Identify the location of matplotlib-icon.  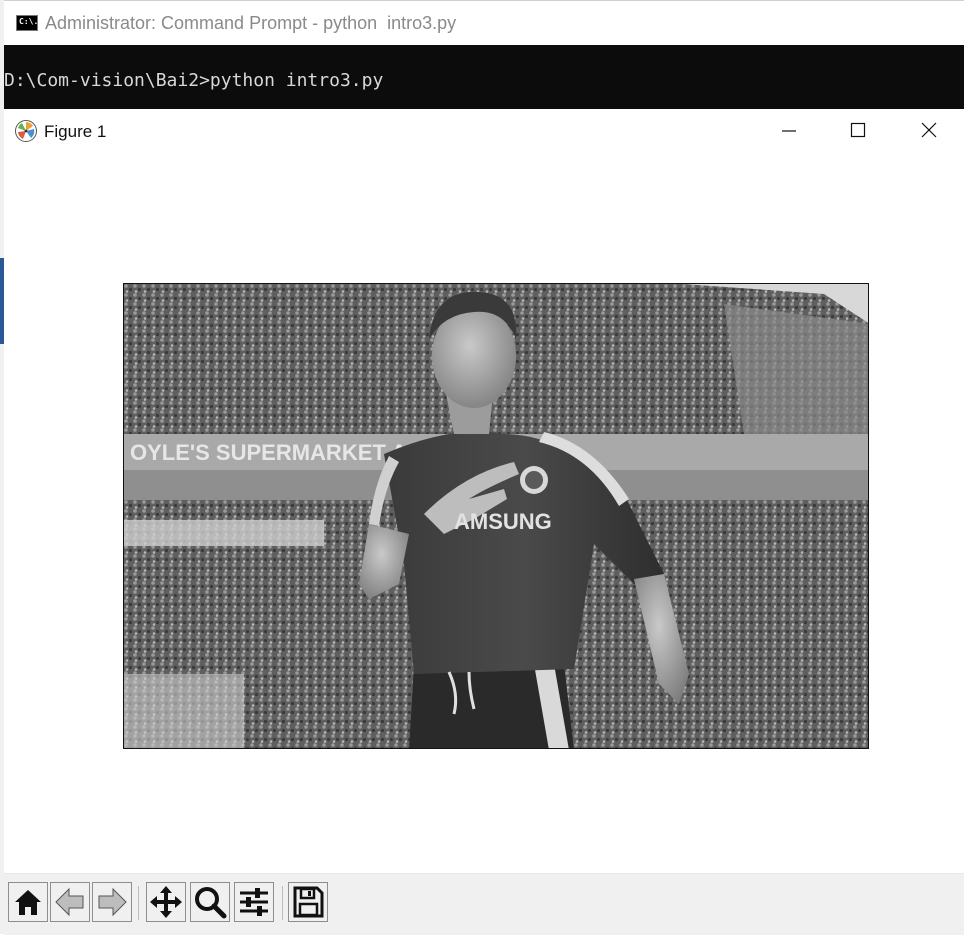
(26, 131).